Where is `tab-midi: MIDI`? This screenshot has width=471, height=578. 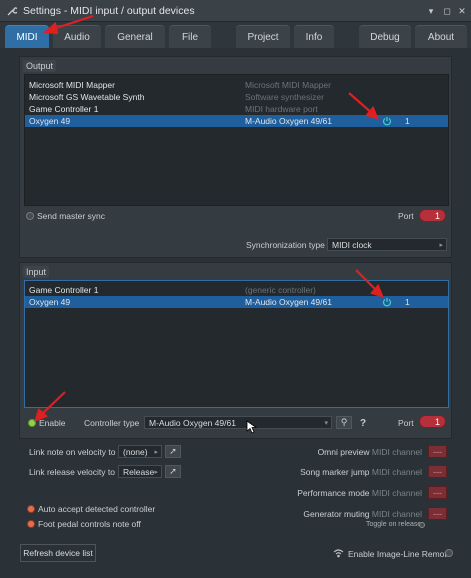
tab-midi: MIDI is located at coordinates (27, 36).